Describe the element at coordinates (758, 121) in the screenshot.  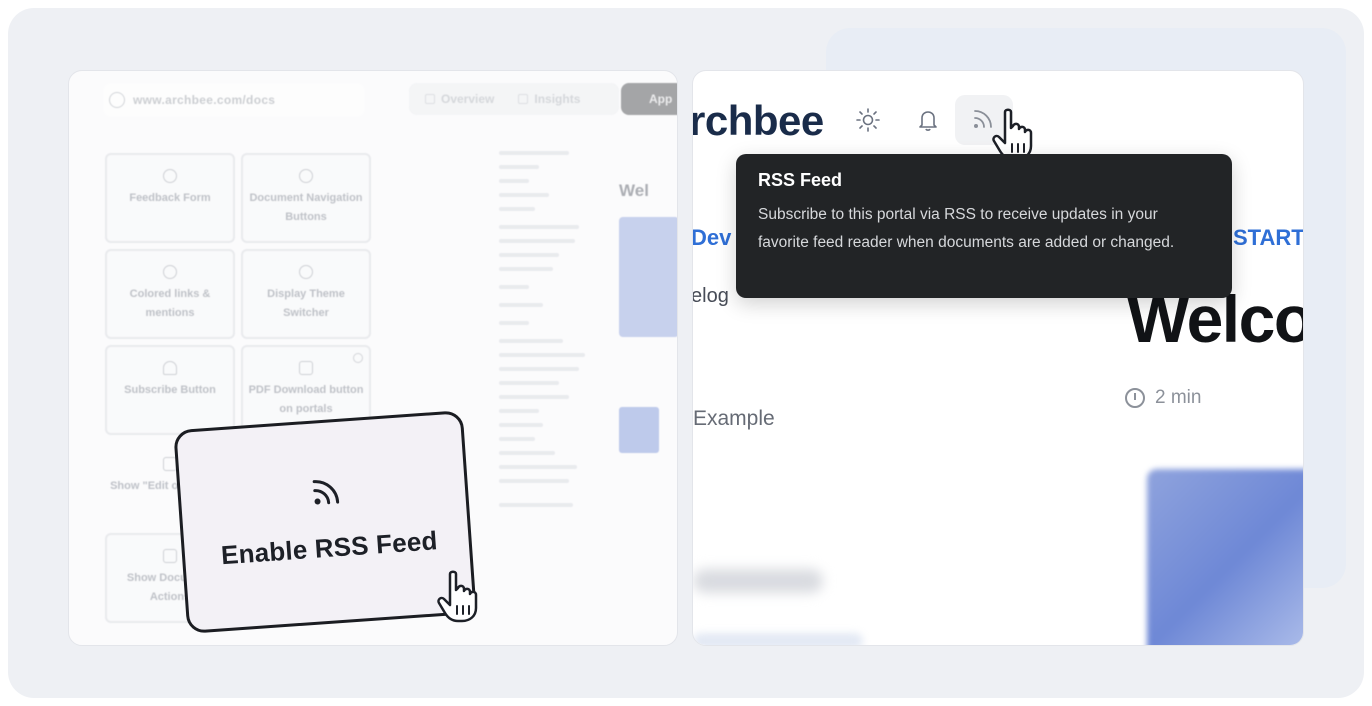
I see `brand-logo: rchbee` at that location.